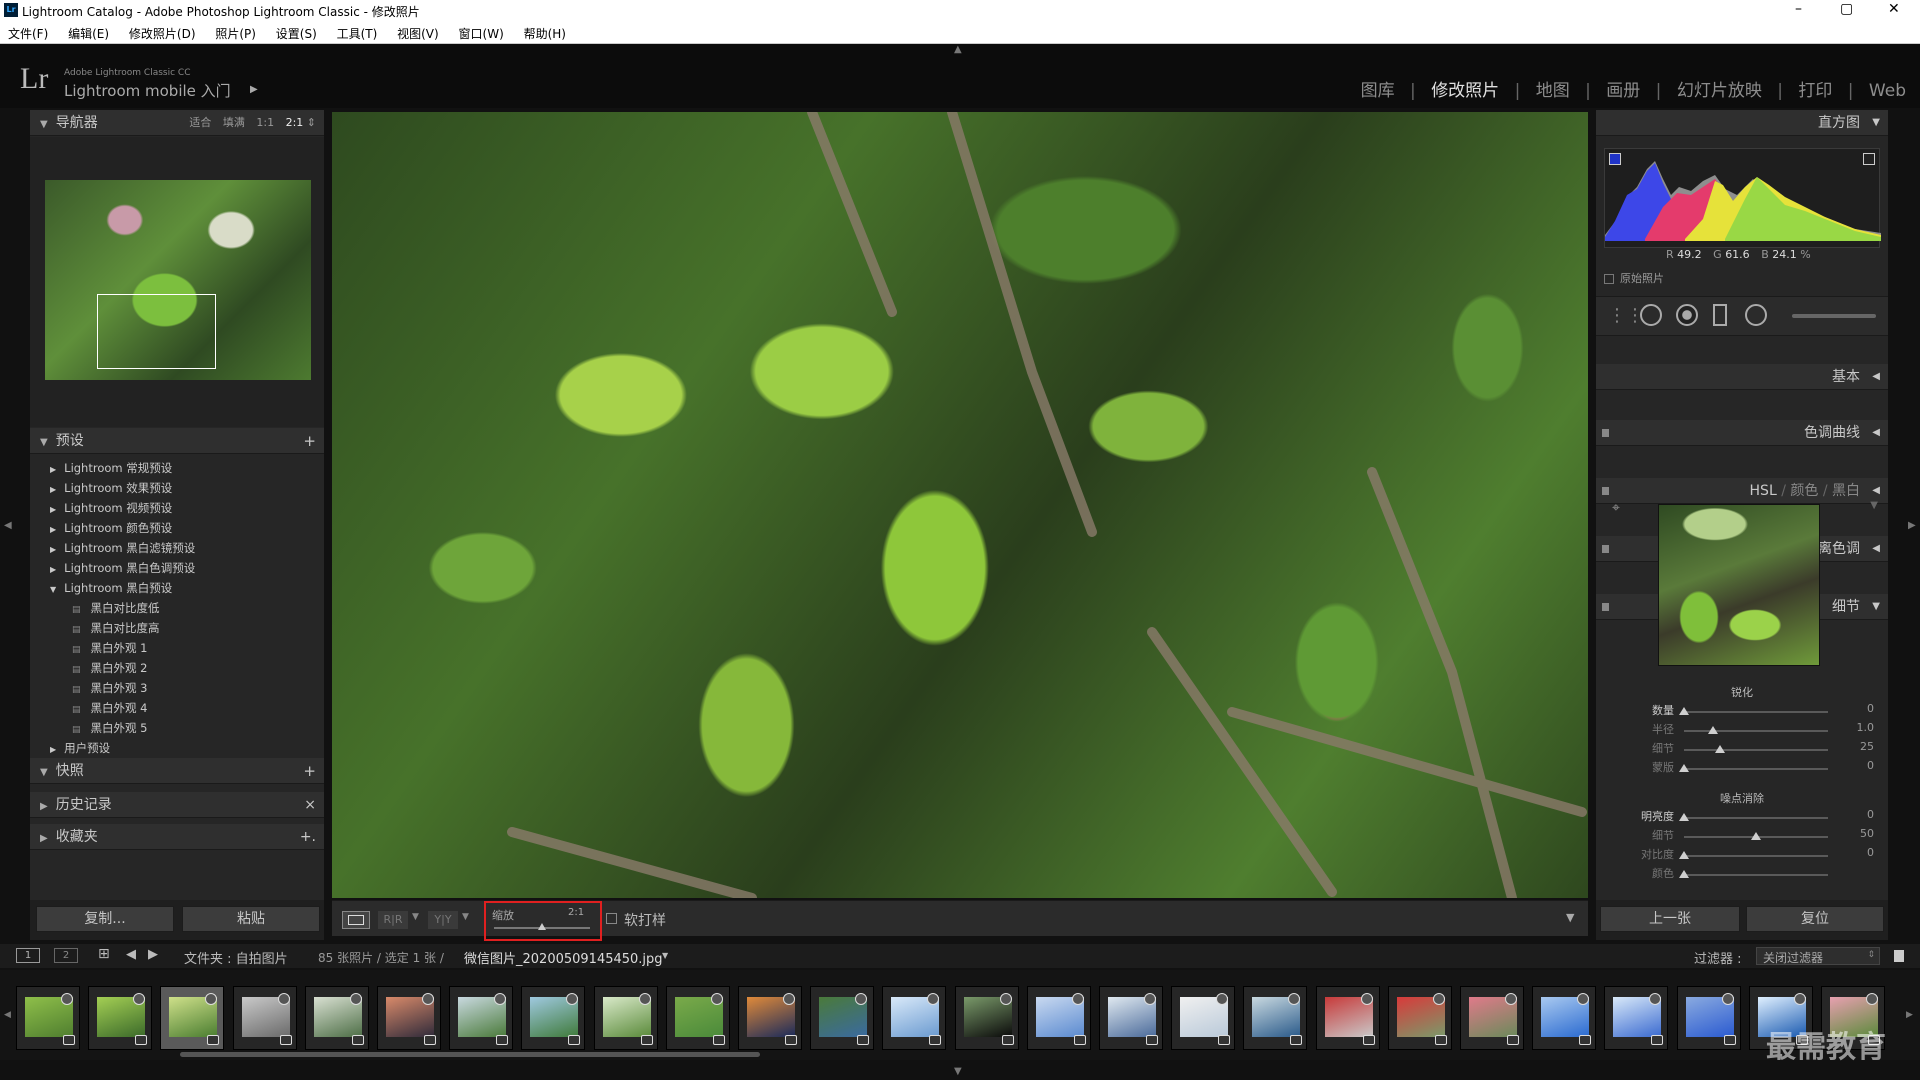 The width and height of the screenshot is (1920, 1080). I want to click on mobile-arrow-icon: ▶, so click(254, 89).